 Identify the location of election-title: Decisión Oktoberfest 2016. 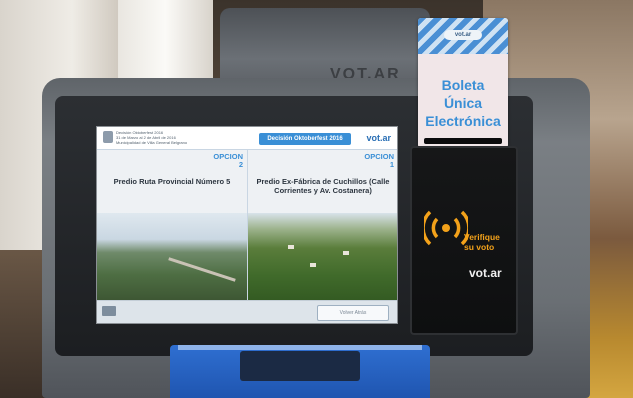
(305, 139).